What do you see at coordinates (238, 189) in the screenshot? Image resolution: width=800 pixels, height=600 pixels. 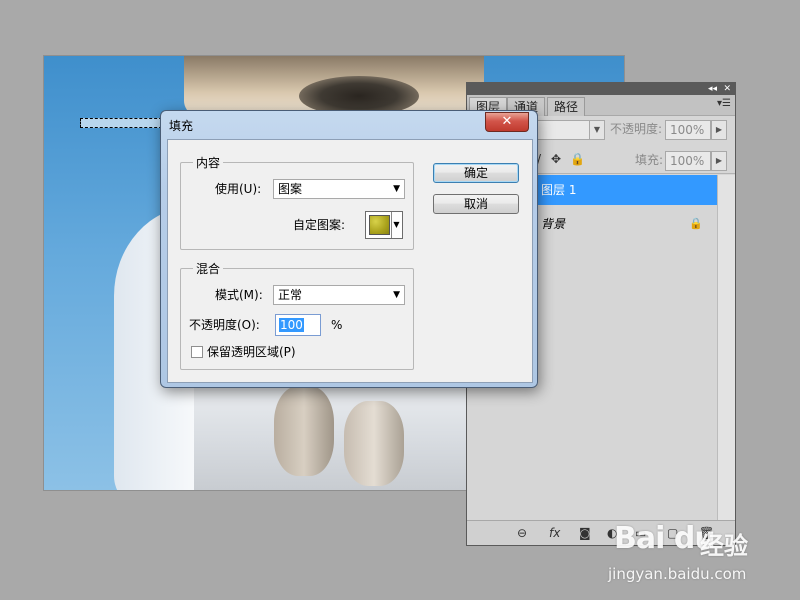 I see `use-label: 使用(U):` at bounding box center [238, 189].